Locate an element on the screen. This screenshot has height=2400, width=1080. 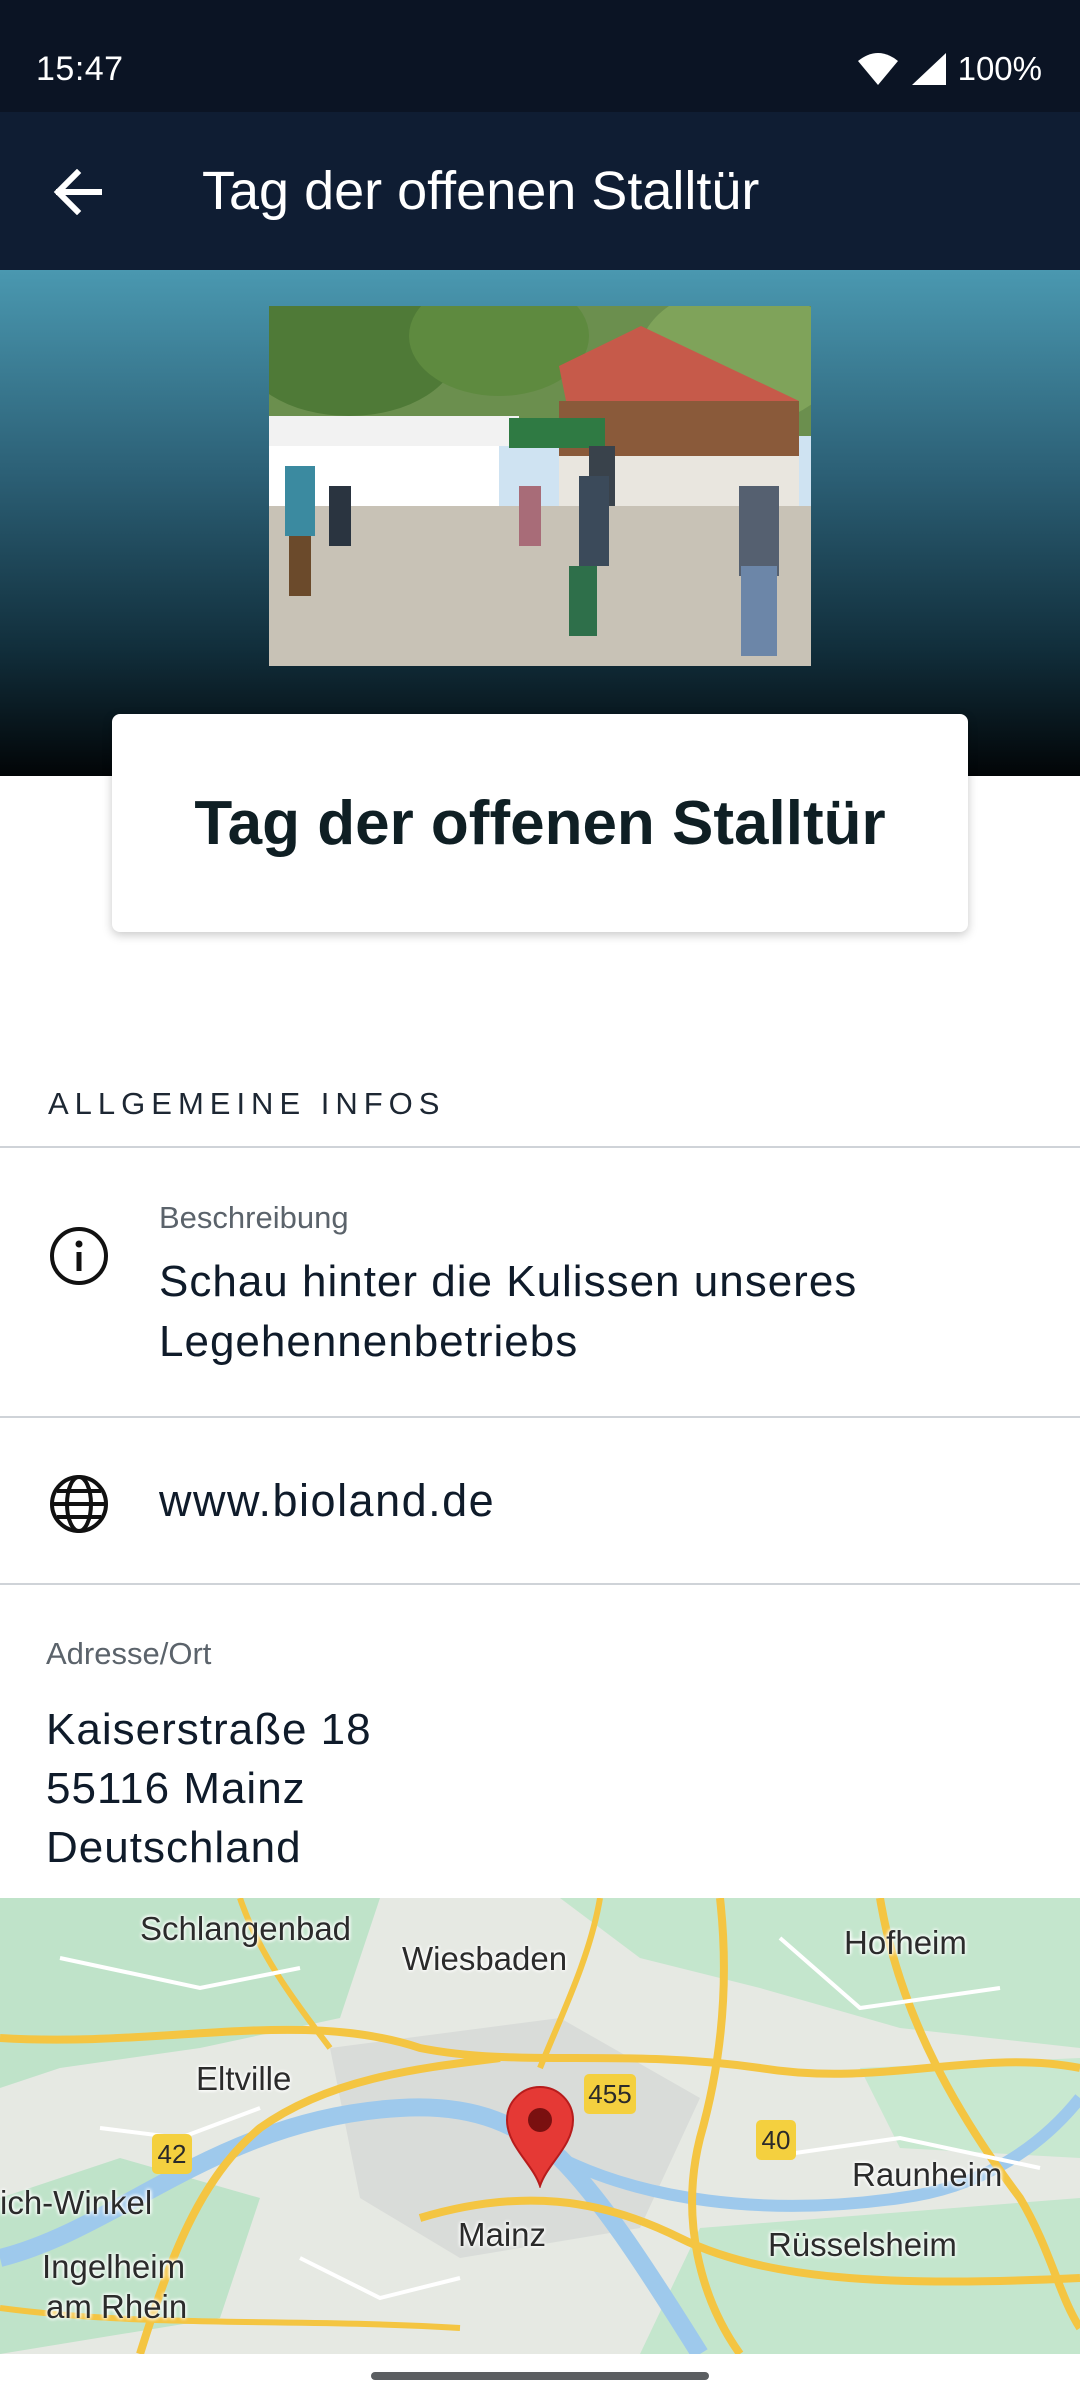
globe-icon is located at coordinates (79, 1504).